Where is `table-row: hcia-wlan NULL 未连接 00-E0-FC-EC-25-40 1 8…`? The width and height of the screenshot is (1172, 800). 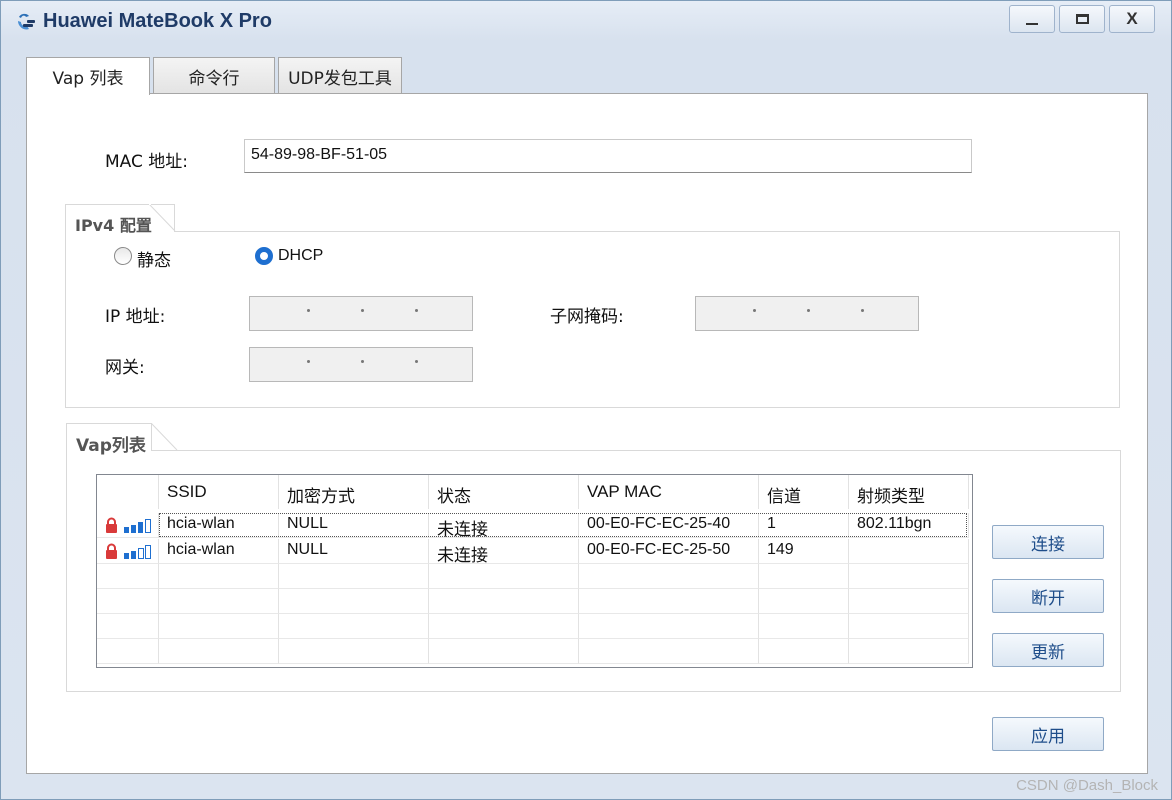 table-row: hcia-wlan NULL 未连接 00-E0-FC-EC-25-40 1 8… is located at coordinates (533, 526).